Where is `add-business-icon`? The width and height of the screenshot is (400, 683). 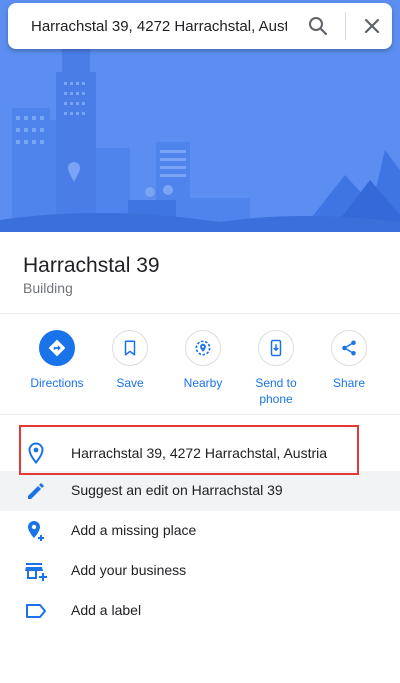 add-business-icon is located at coordinates (36, 572).